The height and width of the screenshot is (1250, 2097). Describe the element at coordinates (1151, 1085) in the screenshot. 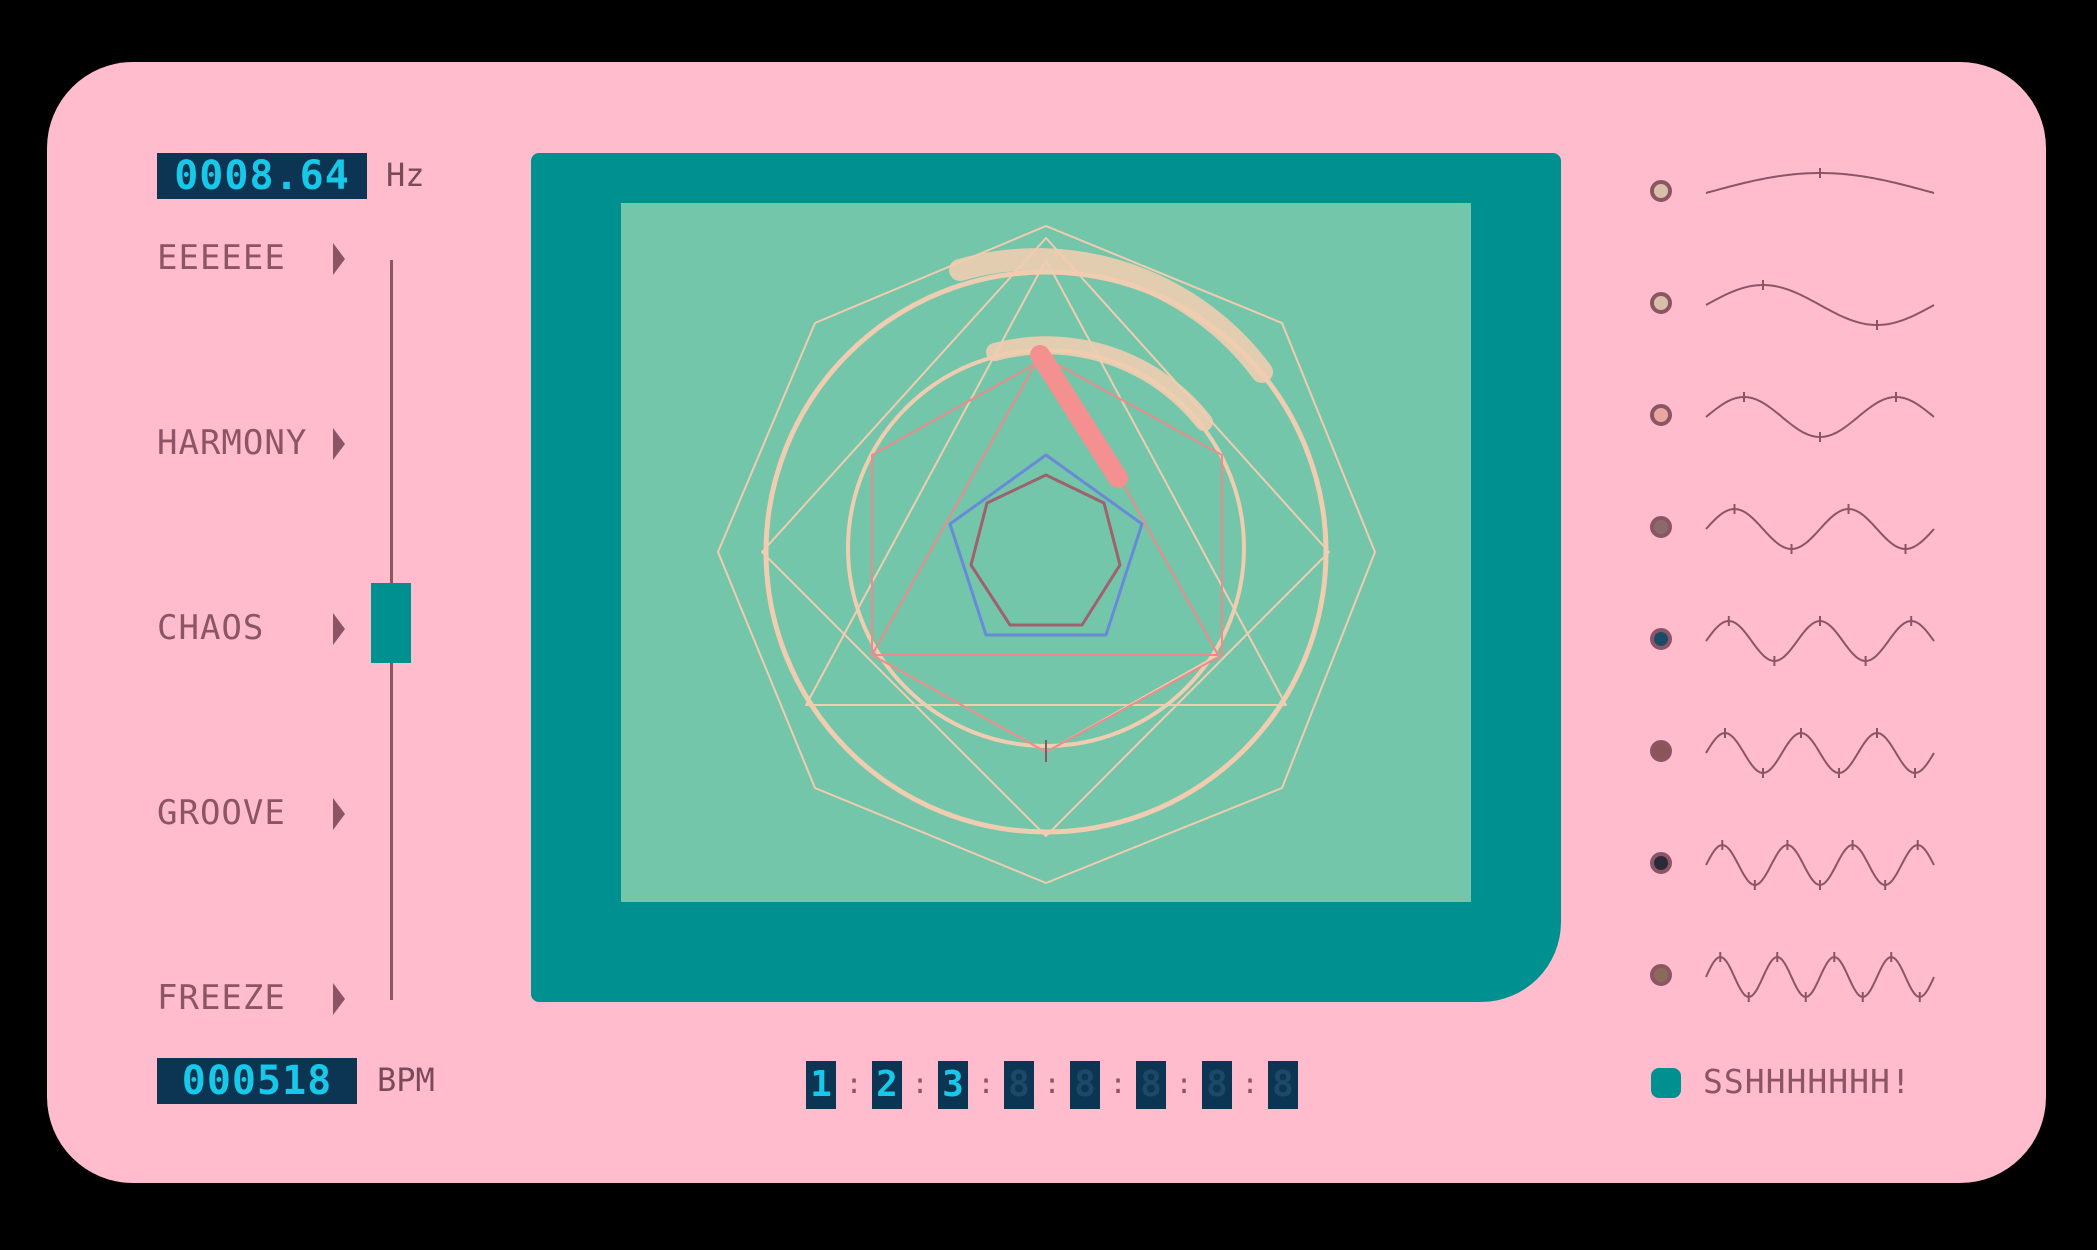

I see `sequencer-step-6: 8` at that location.